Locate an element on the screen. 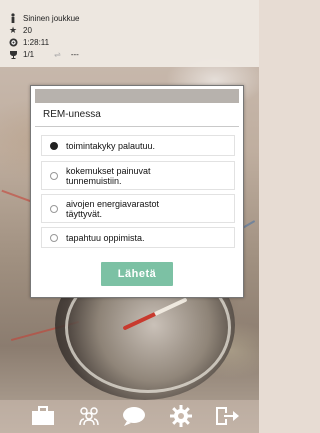  progress-value: 1/1 is located at coordinates (29, 54).